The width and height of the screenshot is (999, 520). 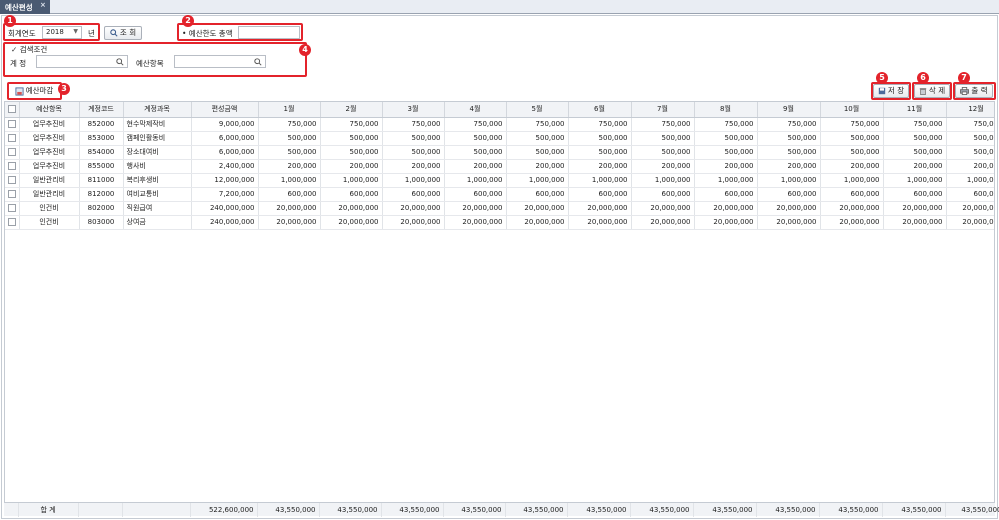 I want to click on column-header: 2월, so click(x=351, y=110).